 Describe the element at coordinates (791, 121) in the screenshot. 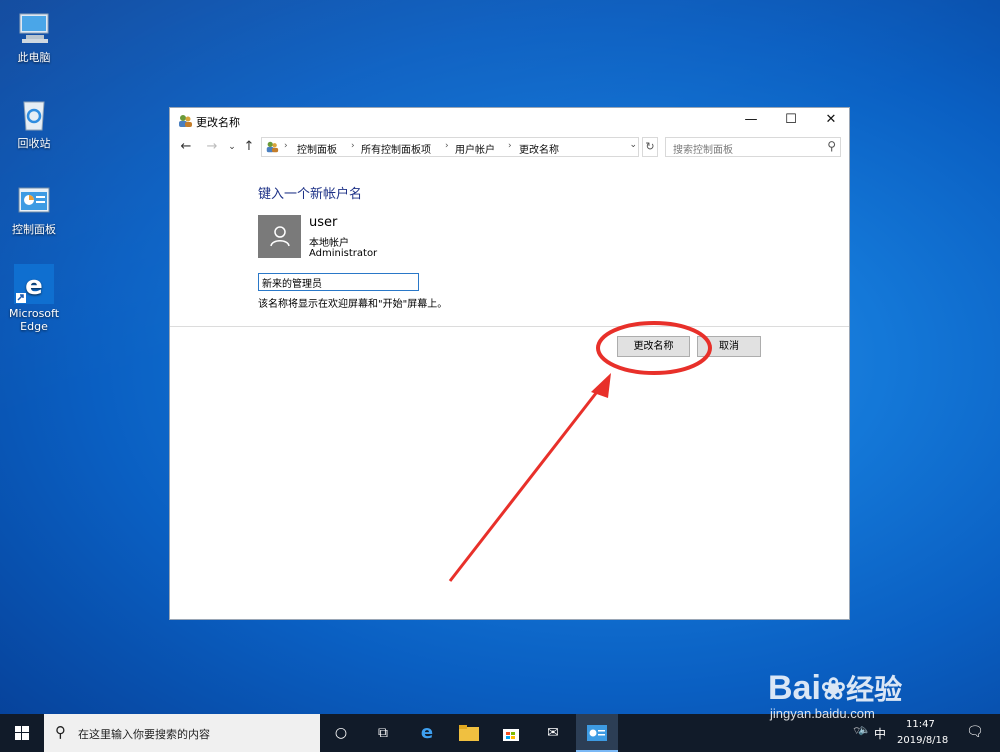

I see `maximize-button: ☐` at that location.